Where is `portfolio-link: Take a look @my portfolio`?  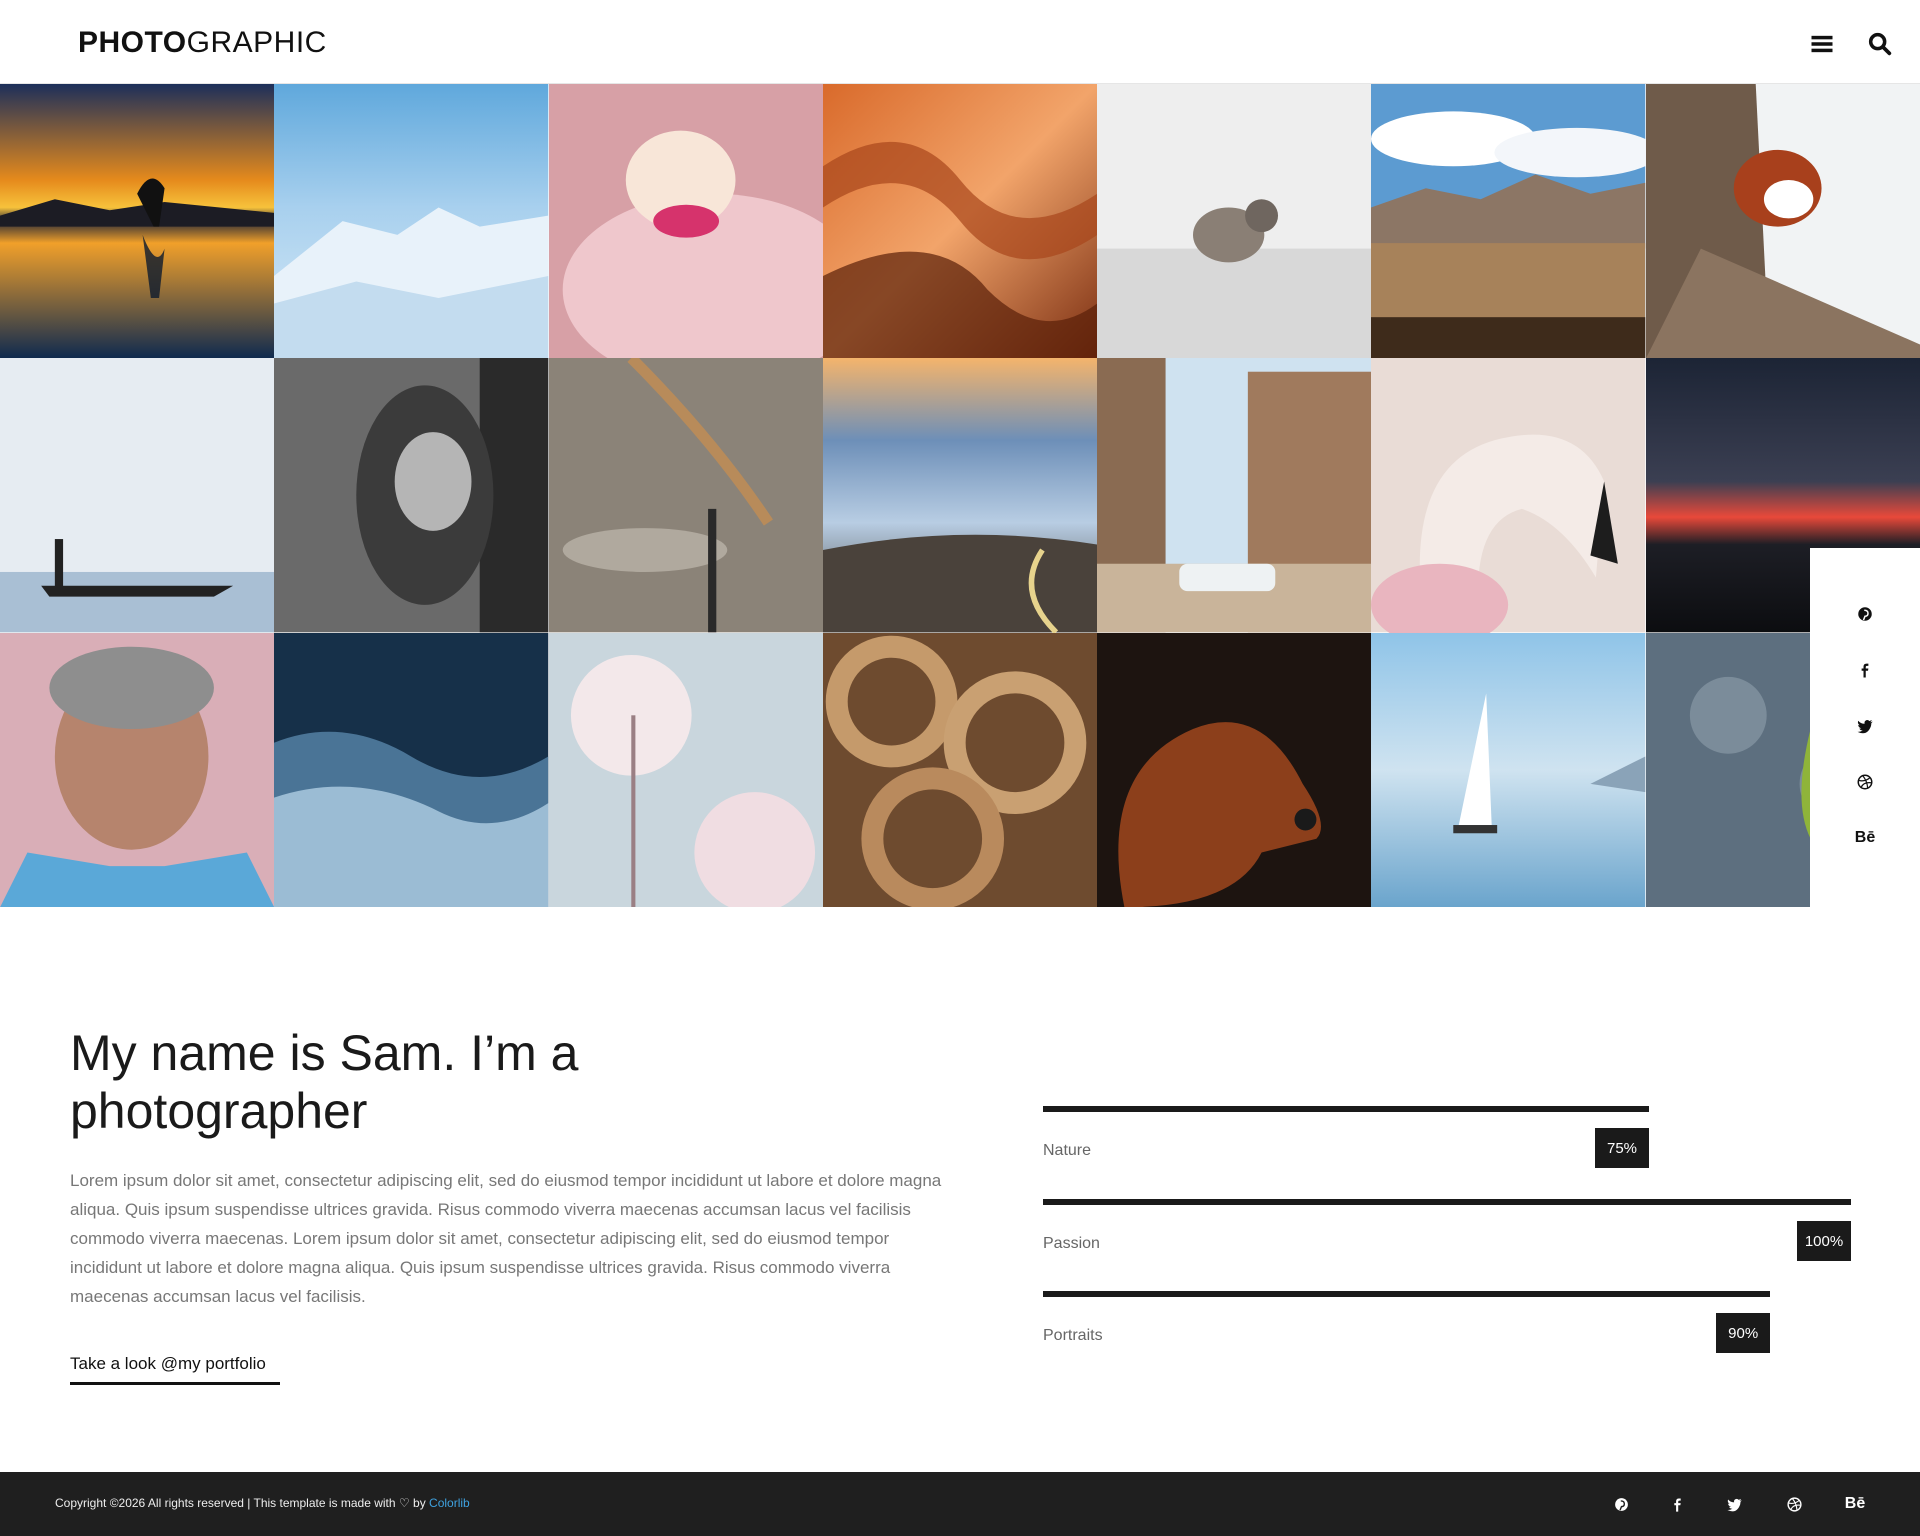 portfolio-link: Take a look @my portfolio is located at coordinates (175, 1369).